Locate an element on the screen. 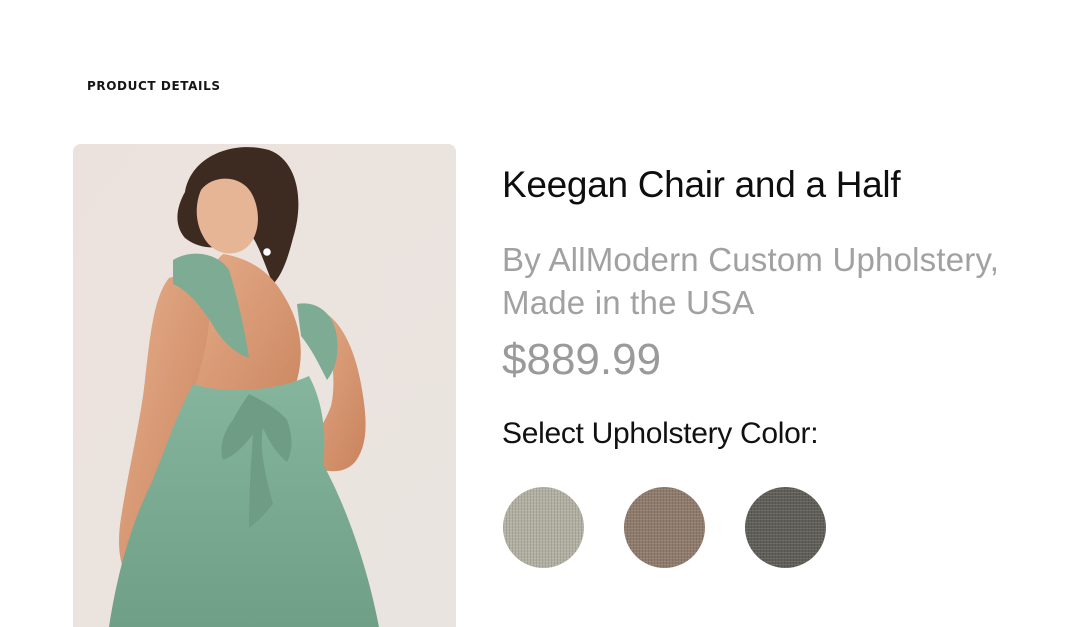  color-swatch-list is located at coordinates (664, 527).